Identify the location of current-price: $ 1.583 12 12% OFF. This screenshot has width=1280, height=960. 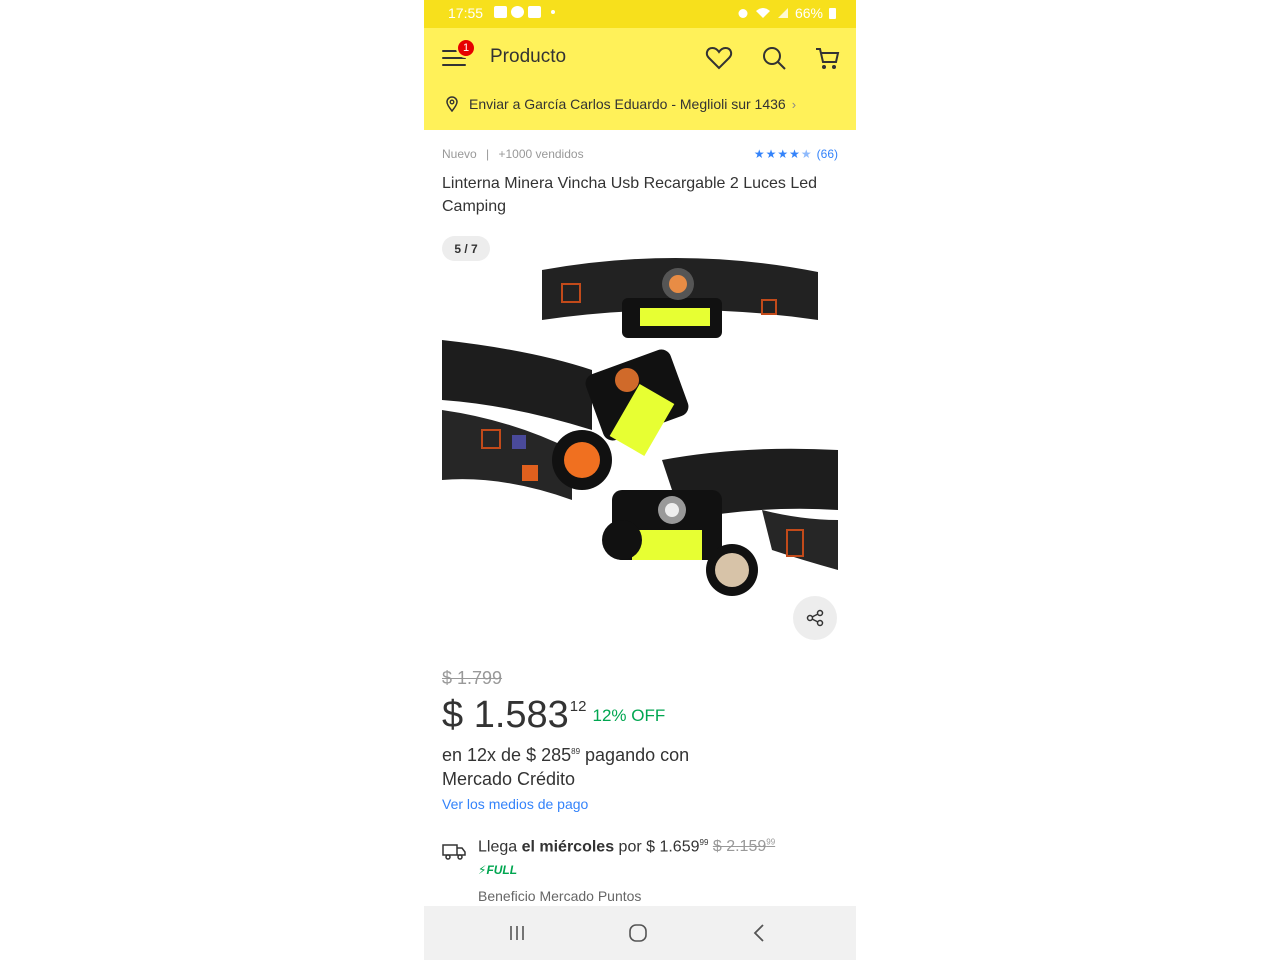
(553, 715).